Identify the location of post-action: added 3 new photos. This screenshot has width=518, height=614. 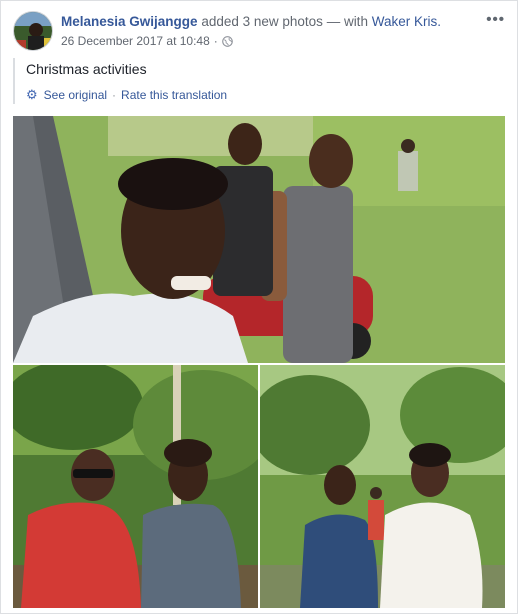
(262, 21).